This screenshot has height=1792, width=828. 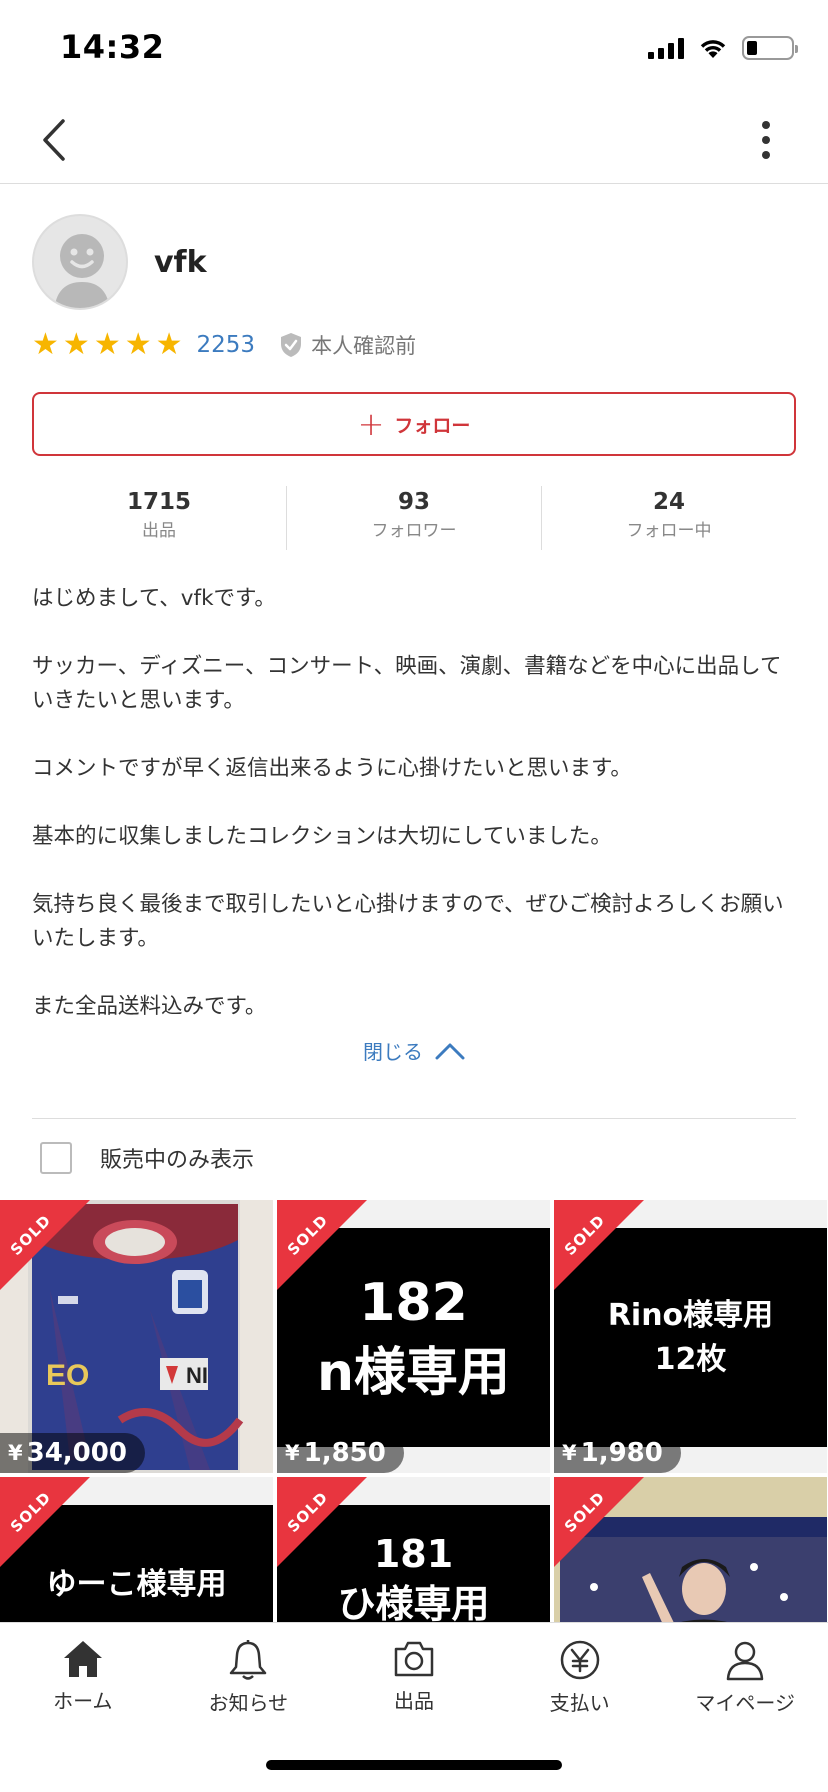 What do you see at coordinates (414, 50) in the screenshot?
I see `status-bar: 14:32` at bounding box center [414, 50].